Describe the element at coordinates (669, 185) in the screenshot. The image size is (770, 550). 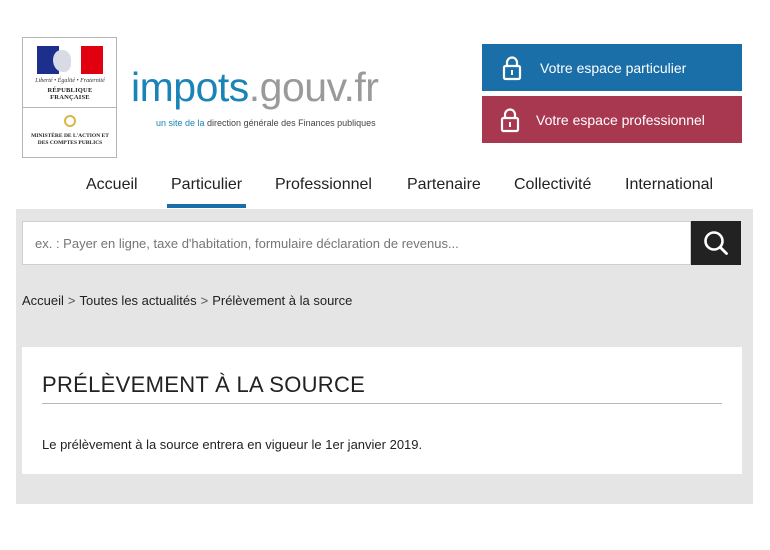
I see `nav-international: International` at that location.